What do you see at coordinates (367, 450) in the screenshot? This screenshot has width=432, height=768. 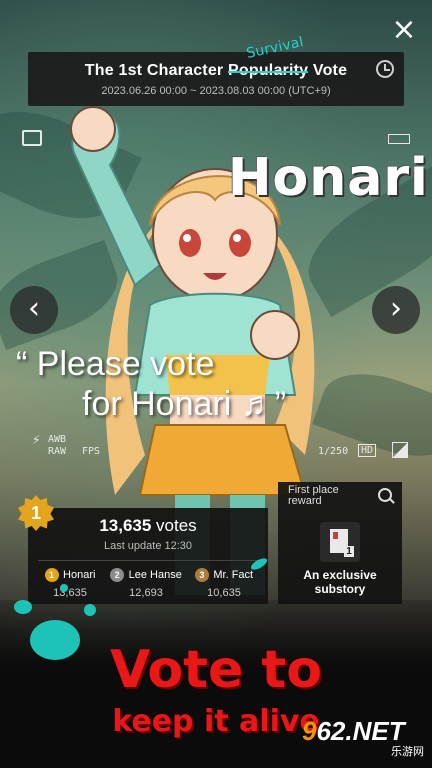 I see `hud-hd: HD` at bounding box center [367, 450].